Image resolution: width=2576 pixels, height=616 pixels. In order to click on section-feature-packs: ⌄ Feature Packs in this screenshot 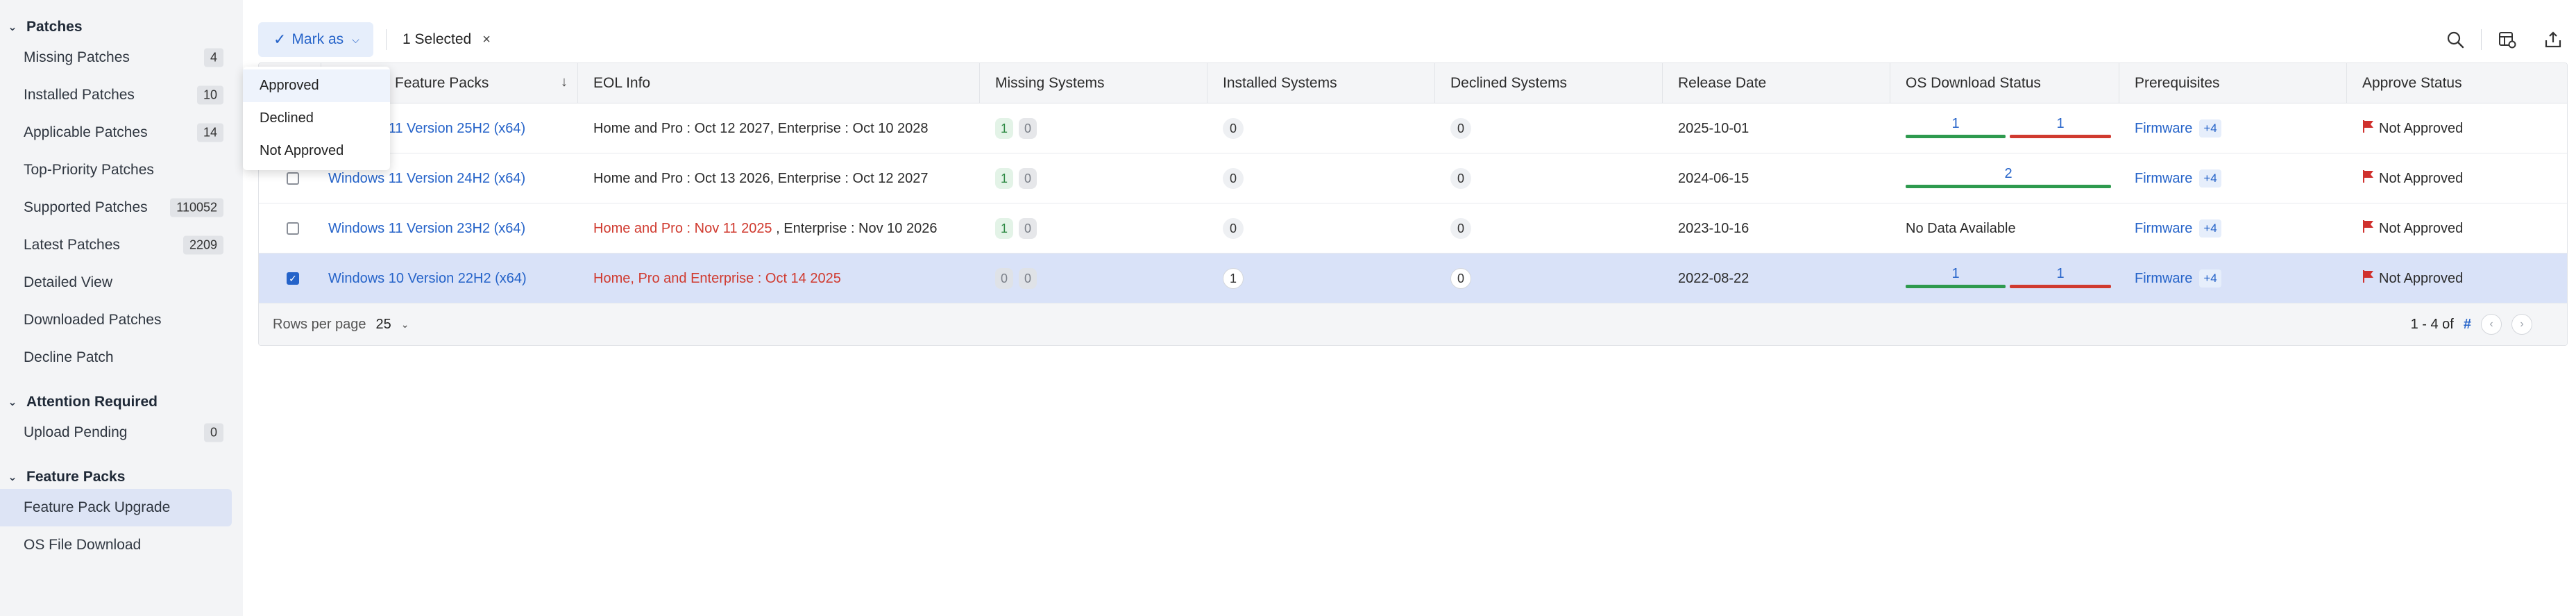, I will do `click(122, 477)`.